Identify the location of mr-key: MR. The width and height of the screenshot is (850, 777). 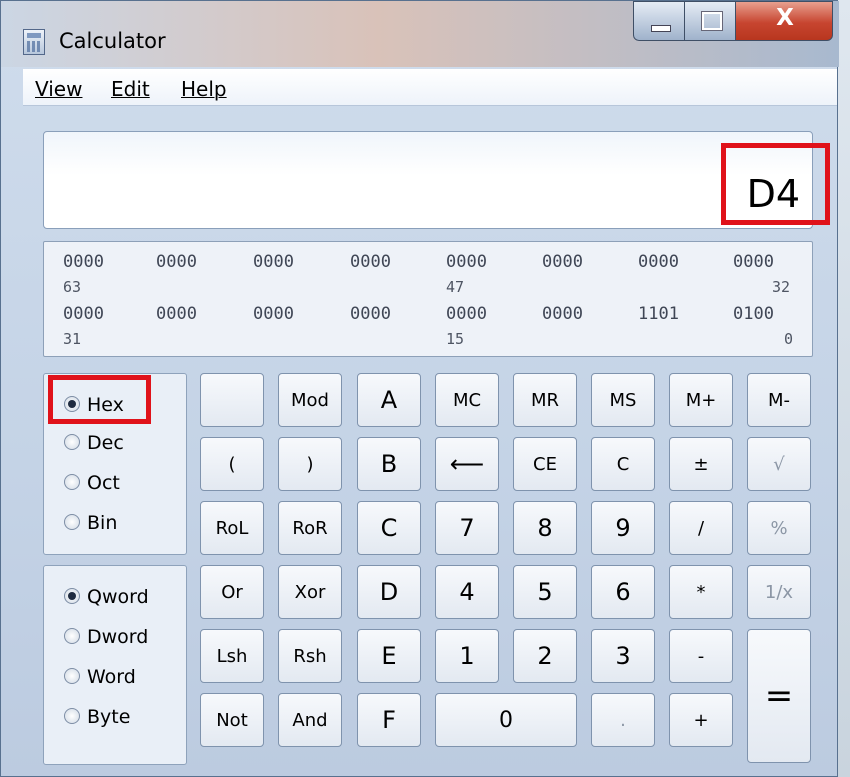
(545, 400).